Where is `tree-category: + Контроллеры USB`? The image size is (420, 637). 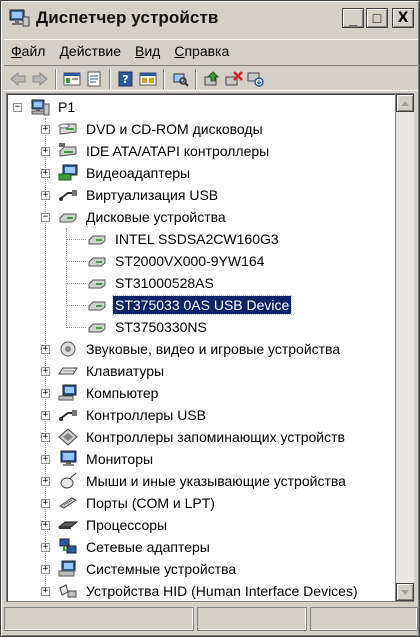 tree-category: + Контроллеры USB is located at coordinates (124, 415).